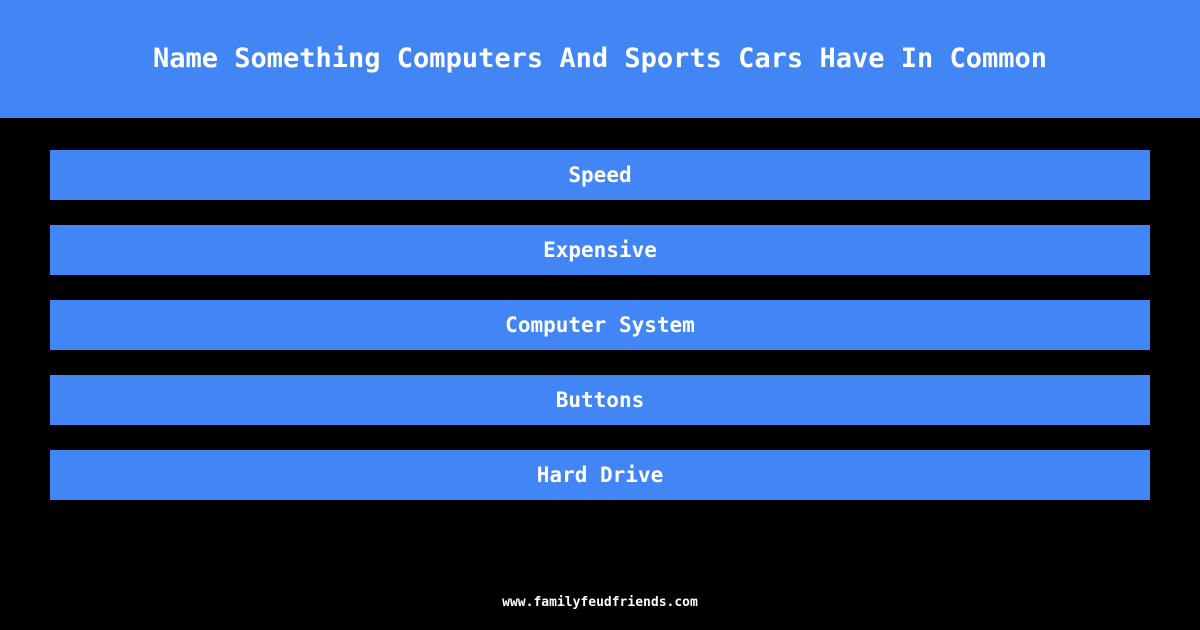 The width and height of the screenshot is (1200, 630). I want to click on site-url: www.familyfeudfriends.com, so click(600, 602).